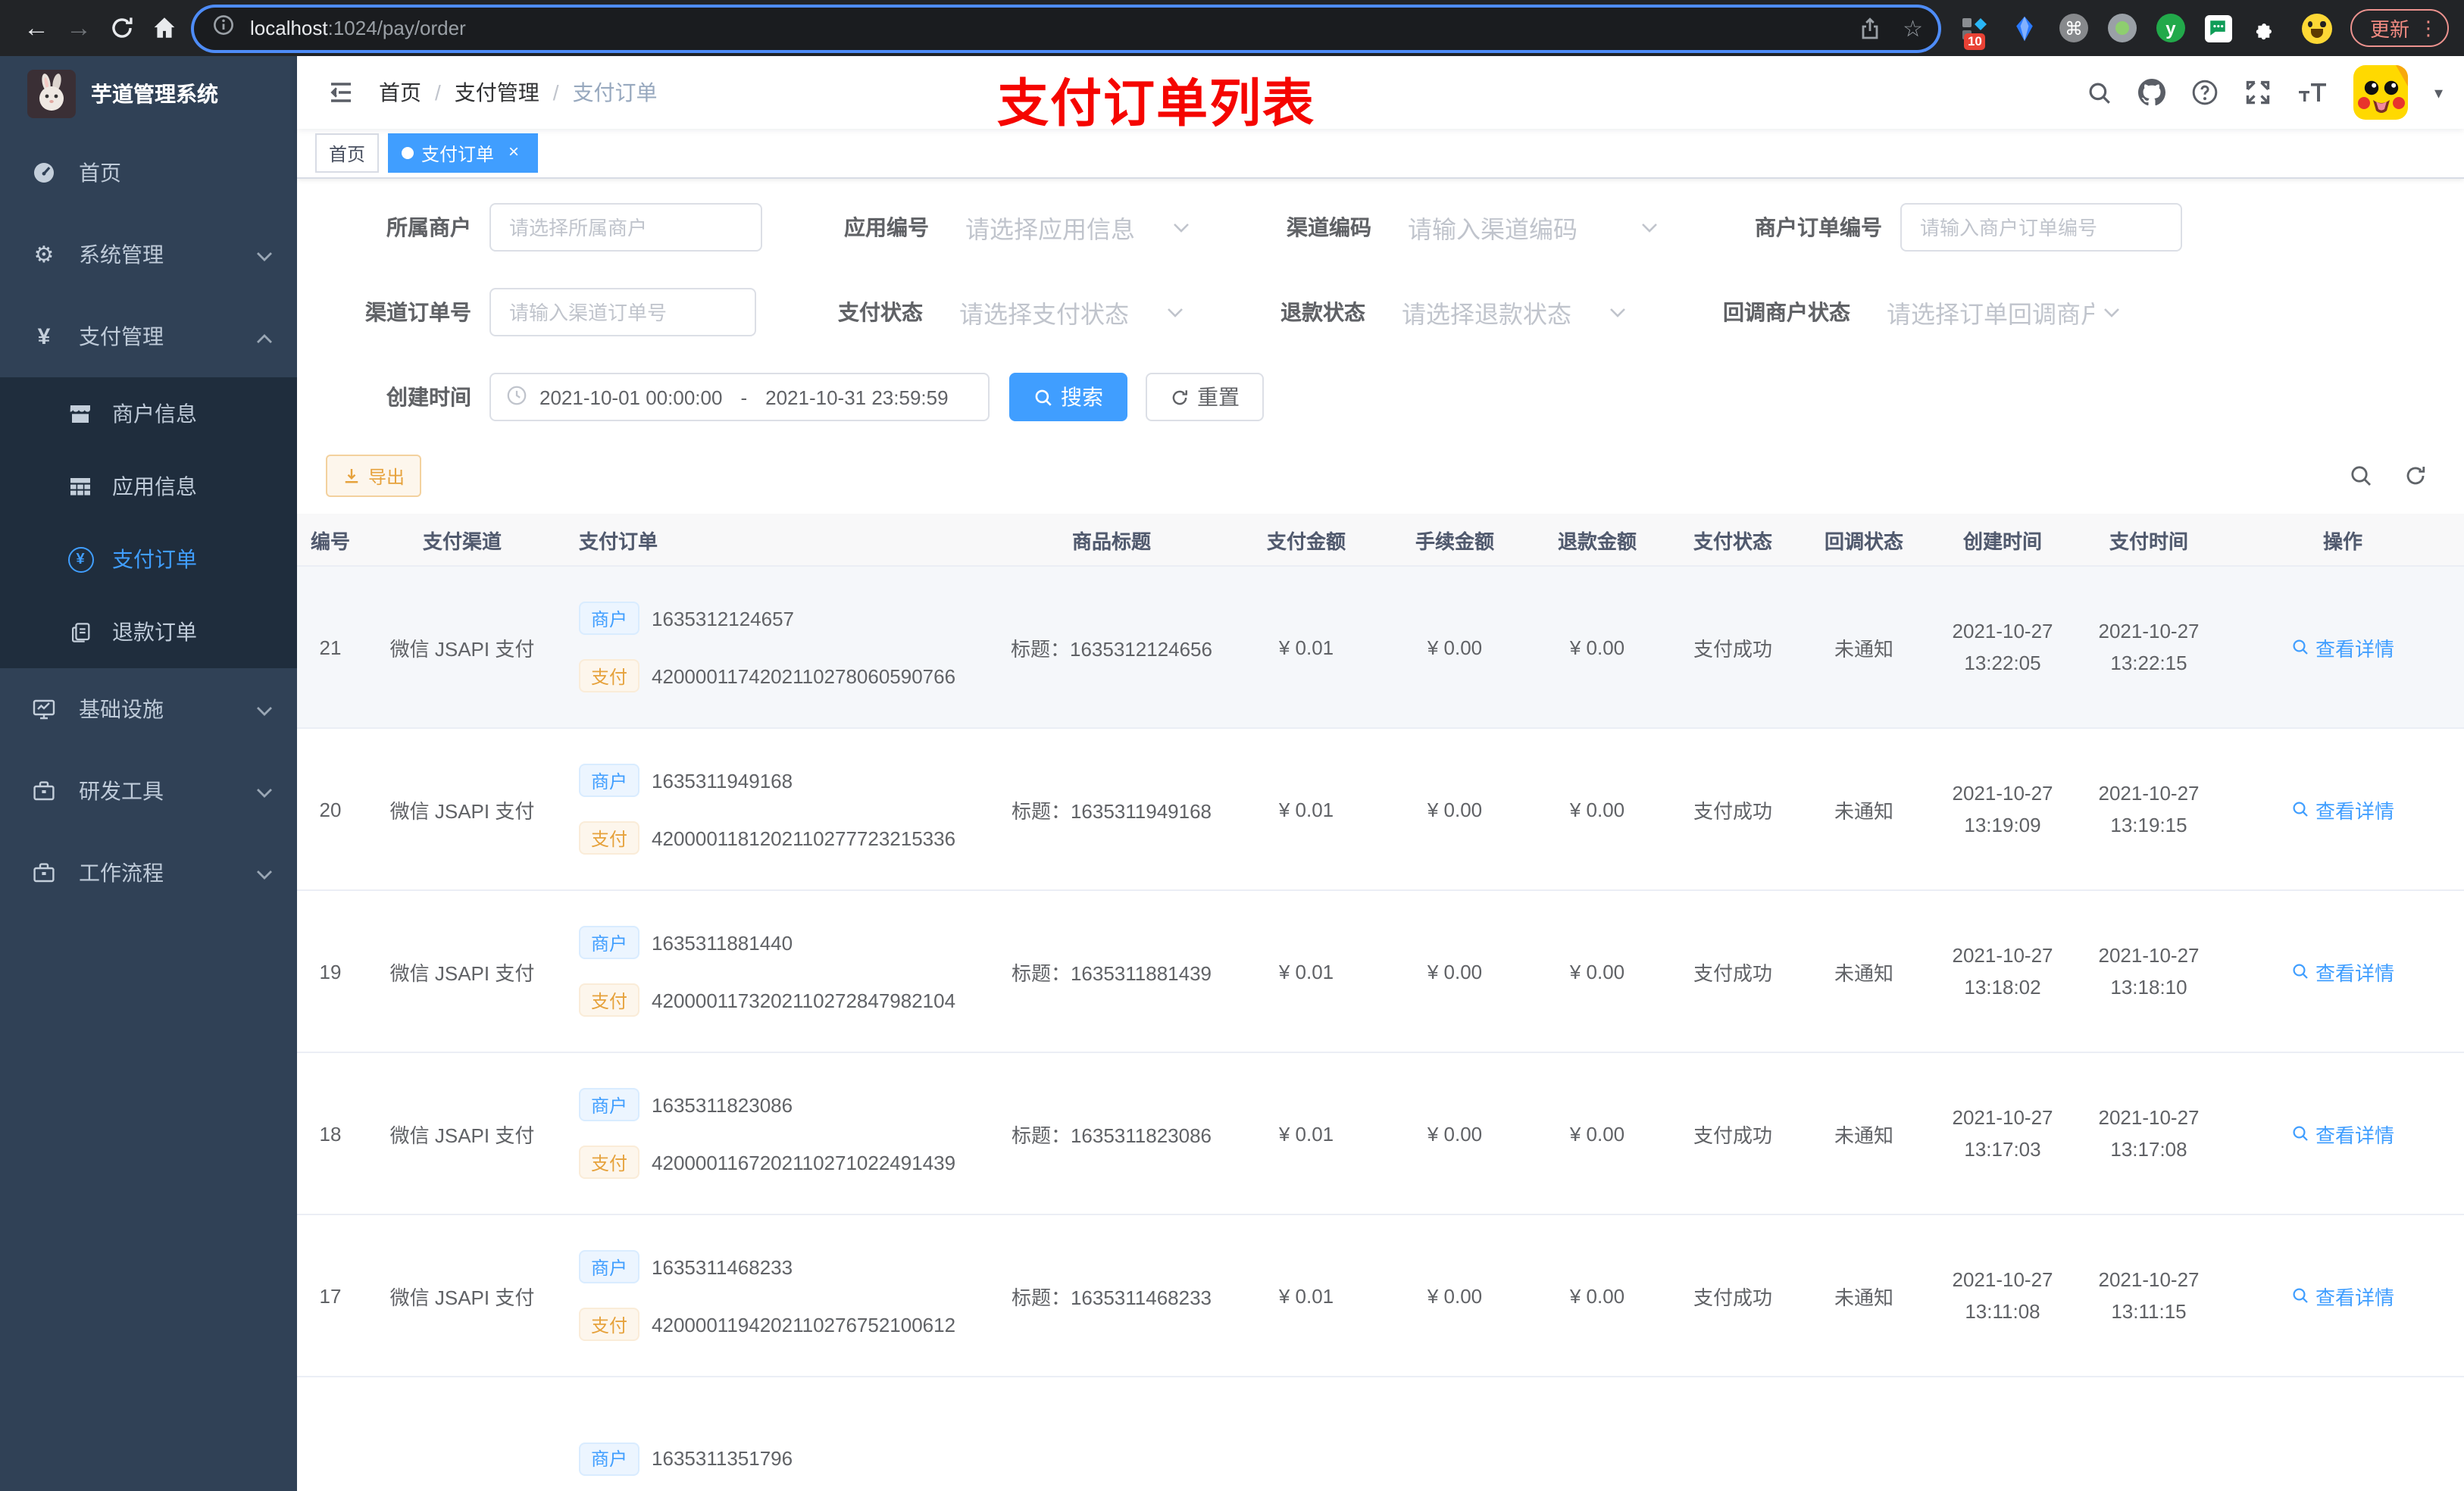 The width and height of the screenshot is (2464, 1491). What do you see at coordinates (36, 28) in the screenshot?
I see `browser-back-icon: ←` at bounding box center [36, 28].